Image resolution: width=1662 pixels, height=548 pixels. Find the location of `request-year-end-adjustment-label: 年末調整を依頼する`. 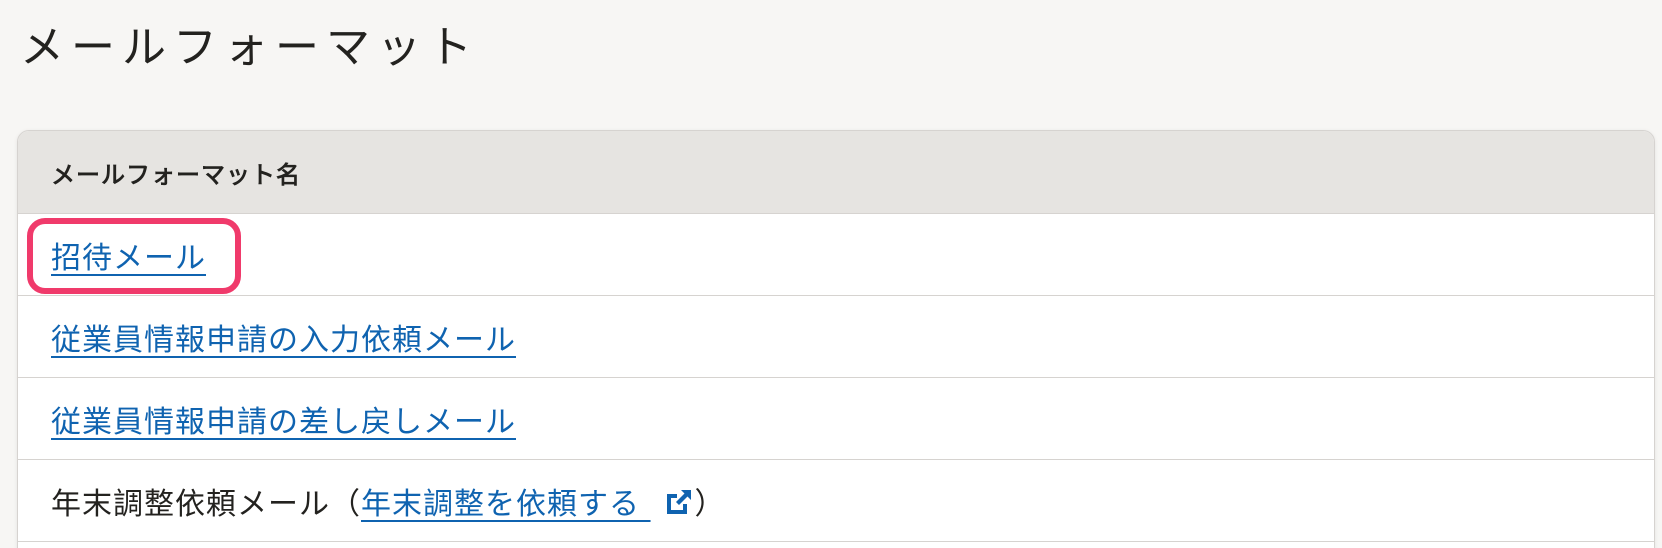

request-year-end-adjustment-label: 年末調整を依頼する is located at coordinates (500, 504).